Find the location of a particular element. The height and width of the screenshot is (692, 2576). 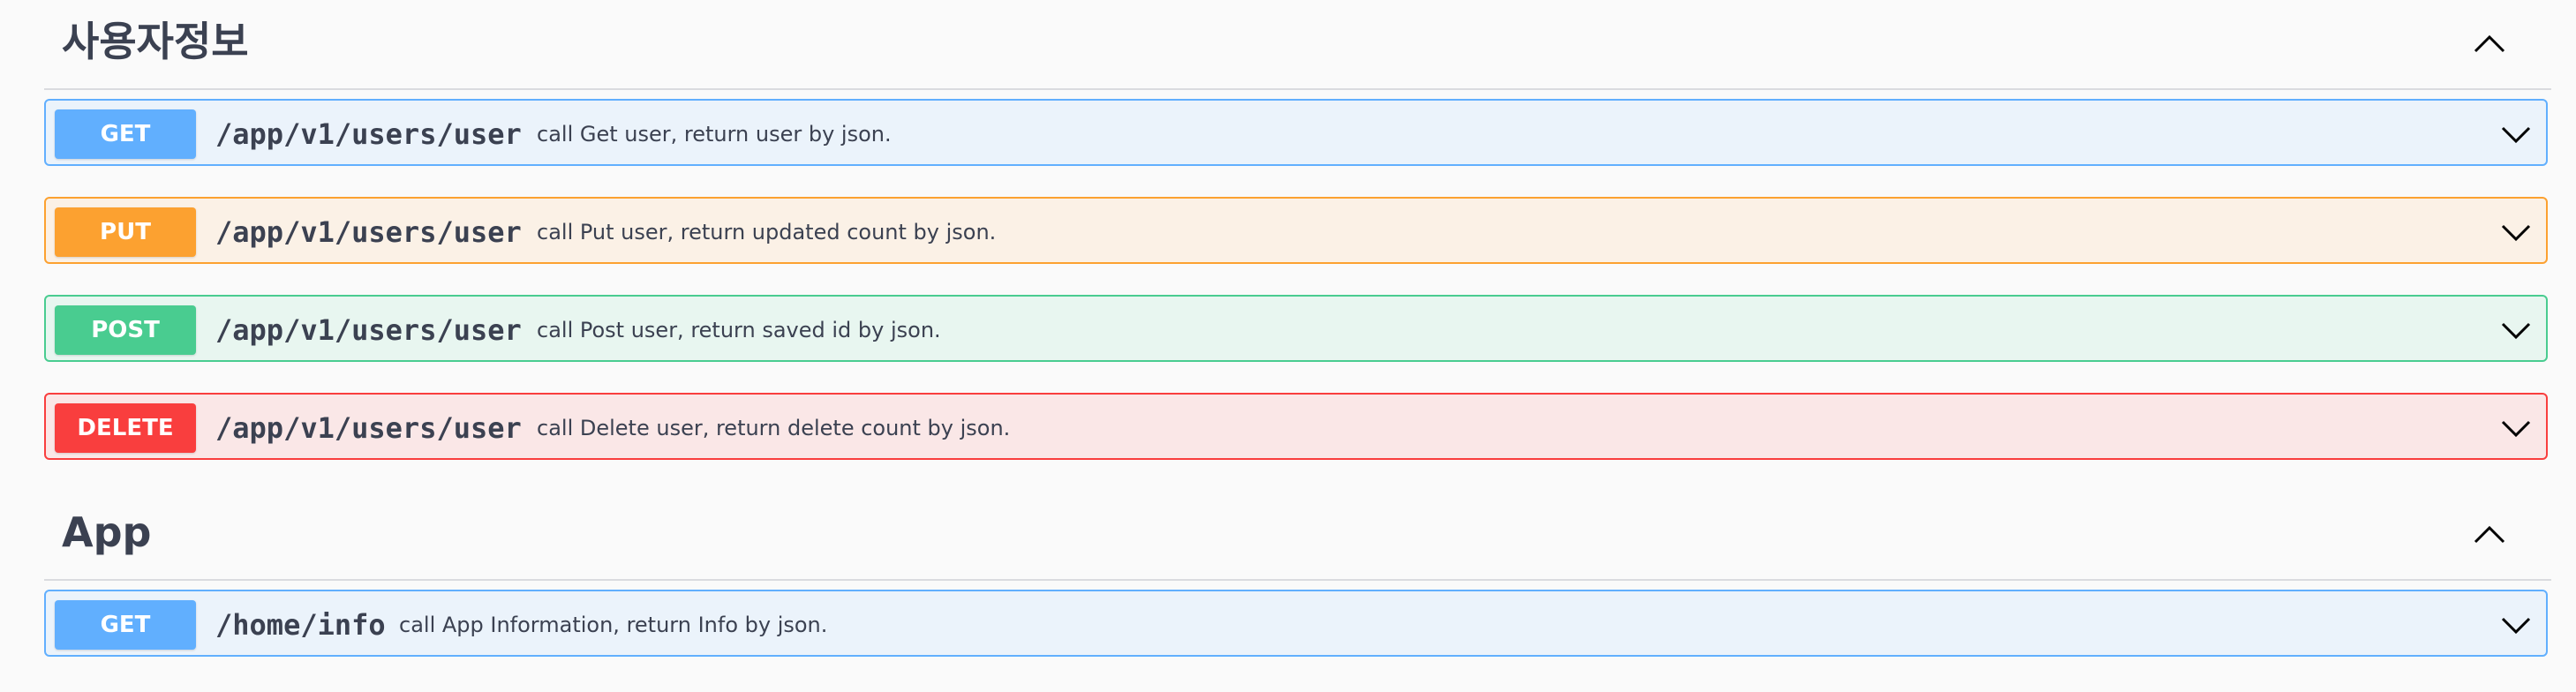

method-badge: PUT is located at coordinates (125, 232).